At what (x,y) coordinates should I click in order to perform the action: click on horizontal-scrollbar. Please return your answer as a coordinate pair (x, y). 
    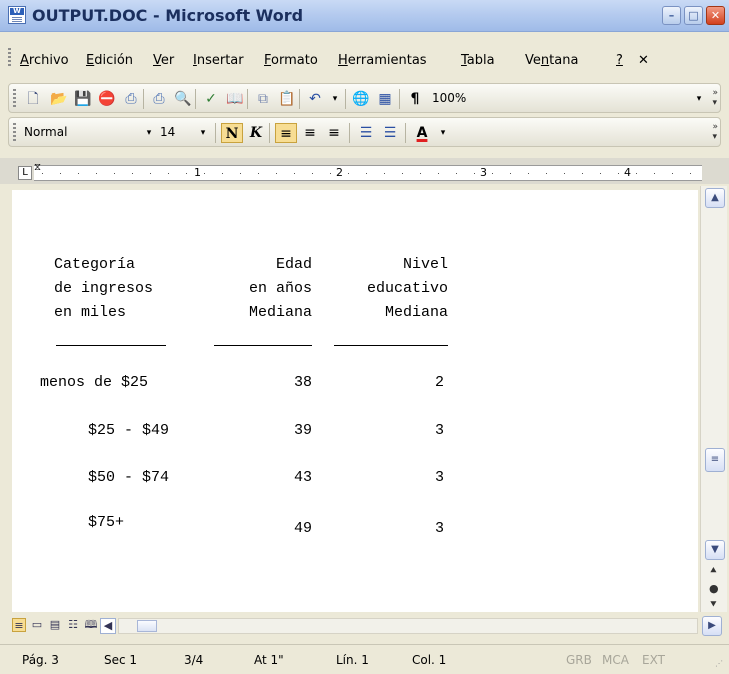
    Looking at the image, I should click on (408, 626).